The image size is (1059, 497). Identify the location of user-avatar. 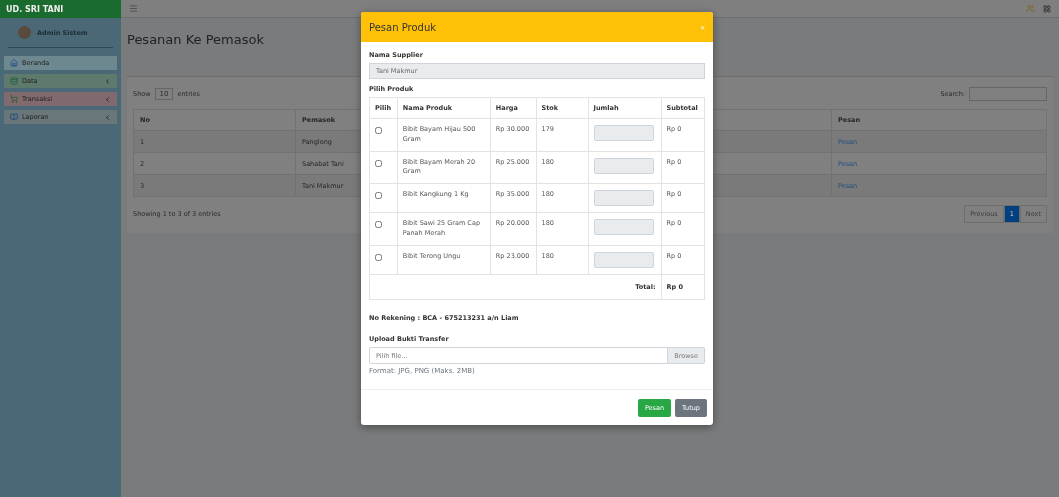
(24, 32).